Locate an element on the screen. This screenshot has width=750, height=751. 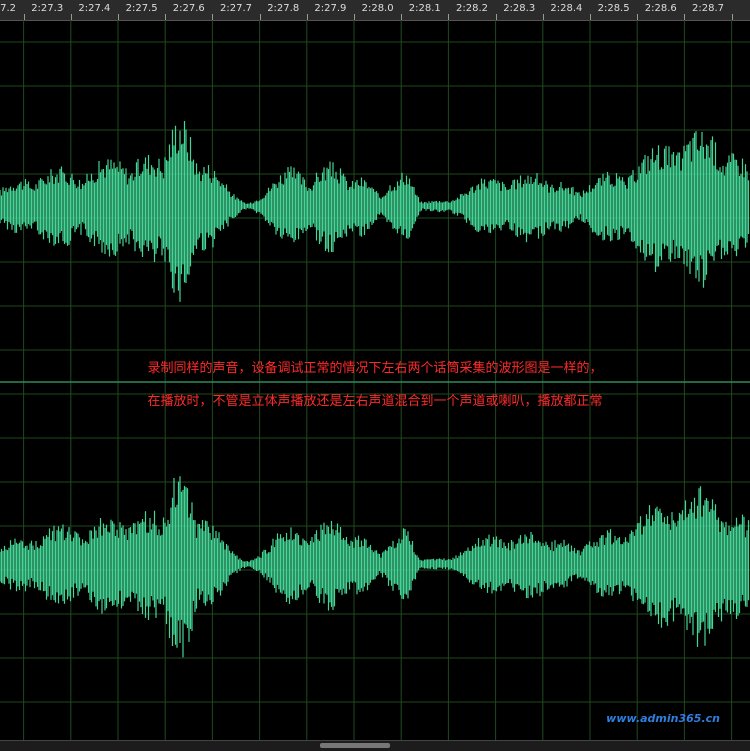
watermark: www.admin365.cn is located at coordinates (663, 718).